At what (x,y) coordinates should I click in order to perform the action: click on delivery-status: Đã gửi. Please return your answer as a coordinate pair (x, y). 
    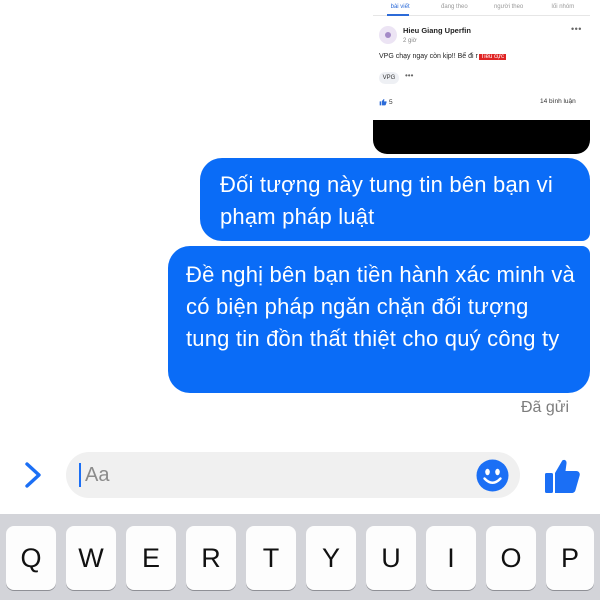
    Looking at the image, I should click on (545, 407).